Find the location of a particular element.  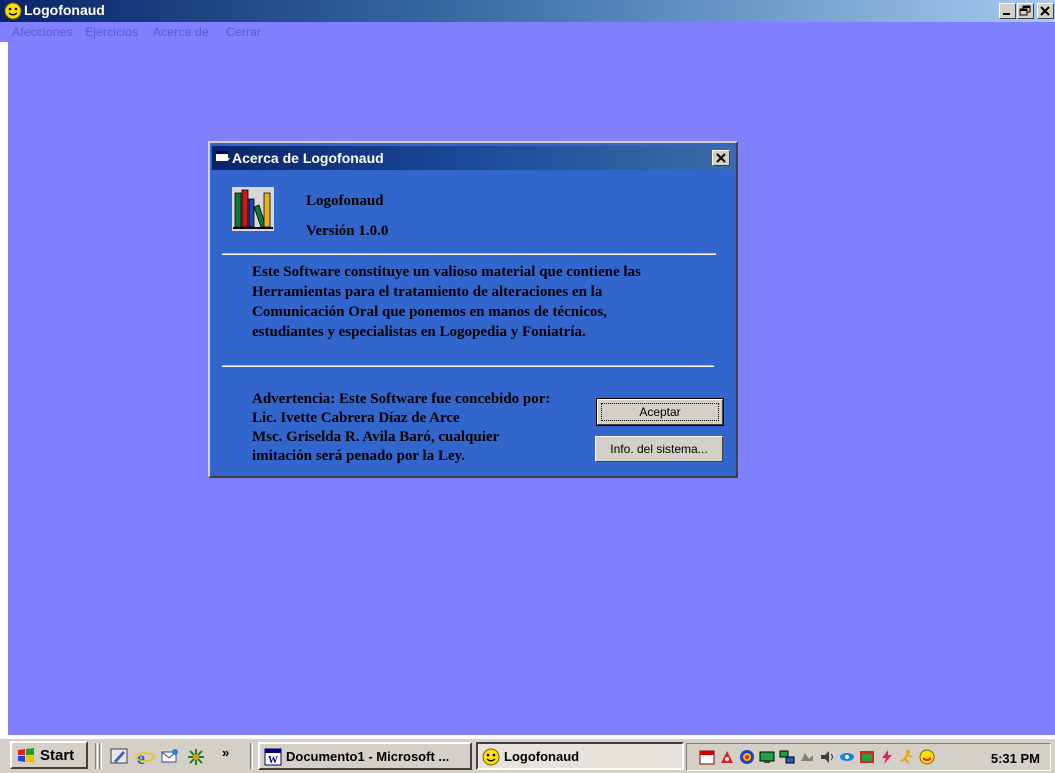

restore-icon is located at coordinates (1025, 10).